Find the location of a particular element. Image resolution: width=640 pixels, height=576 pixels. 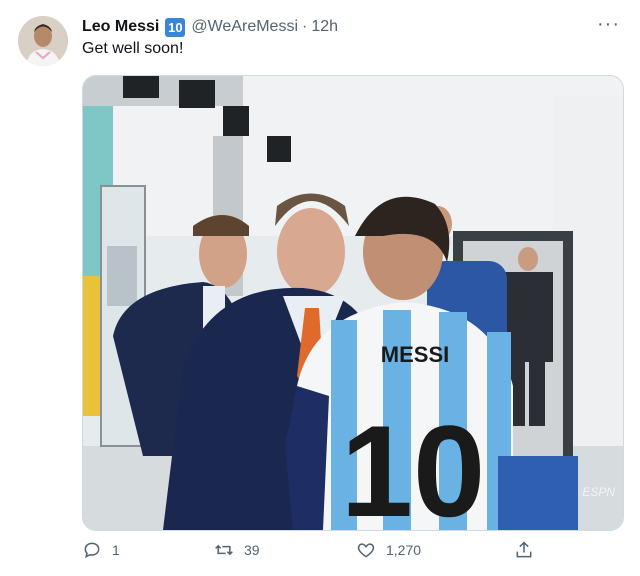

more-options-icon: ··· is located at coordinates (608, 24).